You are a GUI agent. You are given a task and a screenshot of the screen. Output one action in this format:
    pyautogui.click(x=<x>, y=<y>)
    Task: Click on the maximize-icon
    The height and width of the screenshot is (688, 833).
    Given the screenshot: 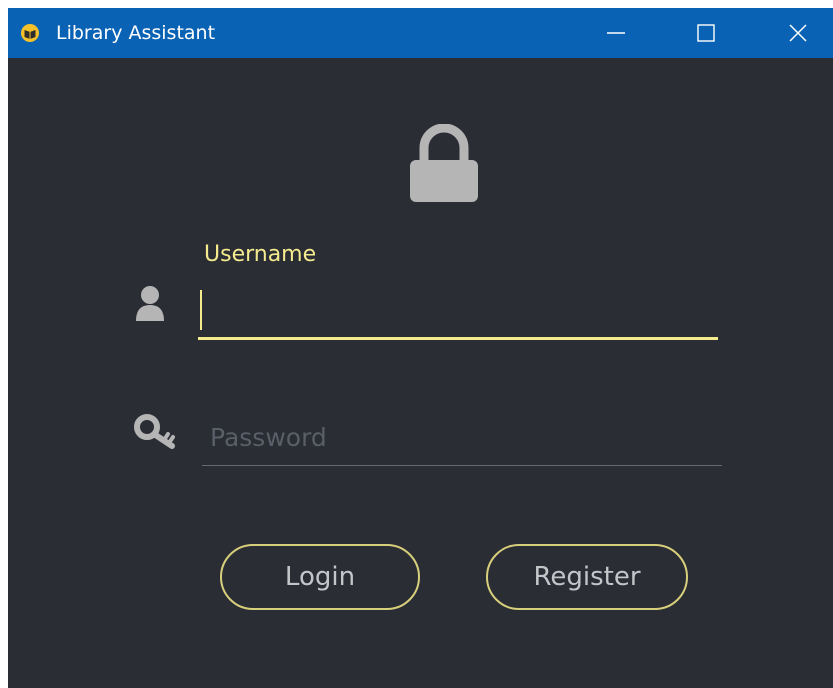 What is the action you would take?
    pyautogui.click(x=706, y=33)
    